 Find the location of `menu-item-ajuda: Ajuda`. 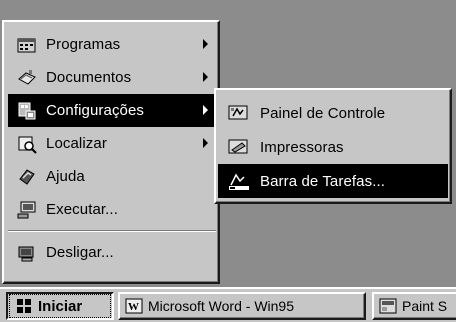

menu-item-ajuda: Ajuda is located at coordinates (112, 176).